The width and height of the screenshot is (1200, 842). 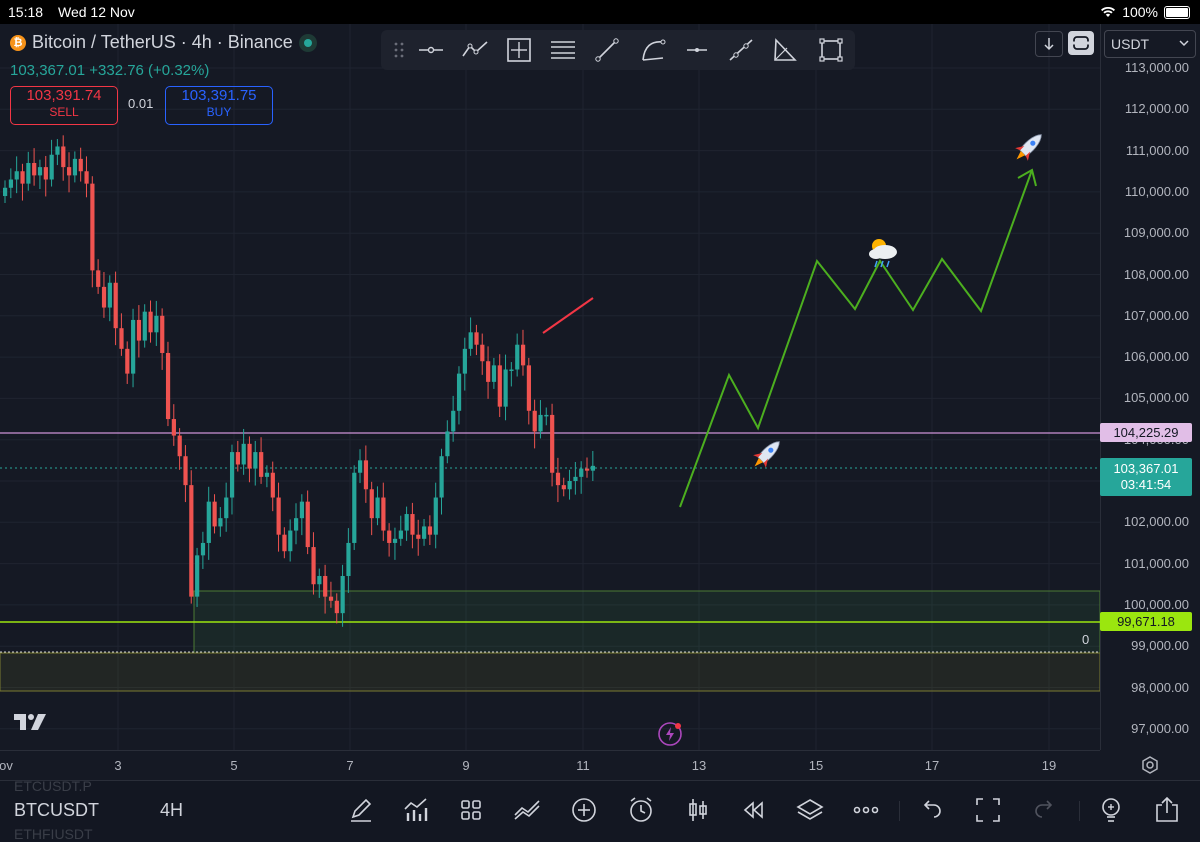 What do you see at coordinates (670, 734) in the screenshot?
I see `flash-alert-icon` at bounding box center [670, 734].